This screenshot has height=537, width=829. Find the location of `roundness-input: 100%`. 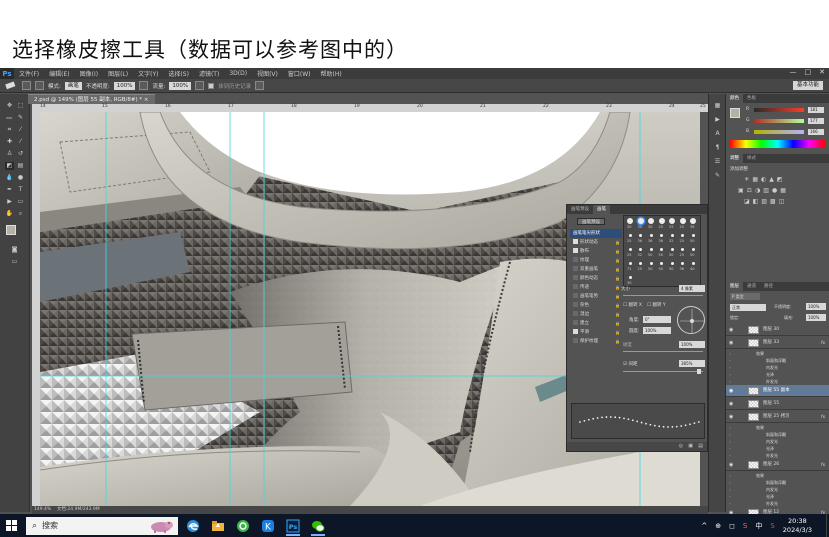

roundness-input: 100% is located at coordinates (657, 330).